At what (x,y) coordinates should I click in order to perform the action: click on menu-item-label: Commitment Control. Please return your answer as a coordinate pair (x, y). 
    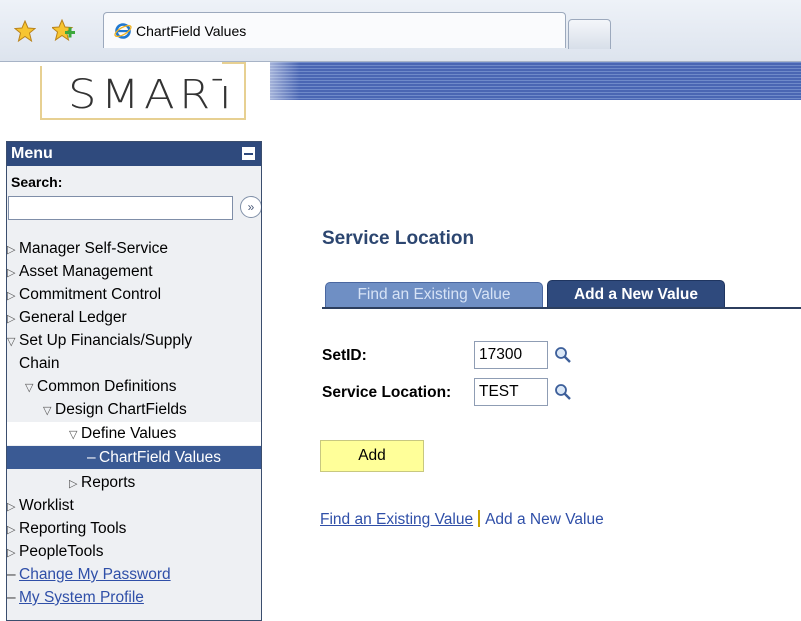
    Looking at the image, I should click on (90, 294).